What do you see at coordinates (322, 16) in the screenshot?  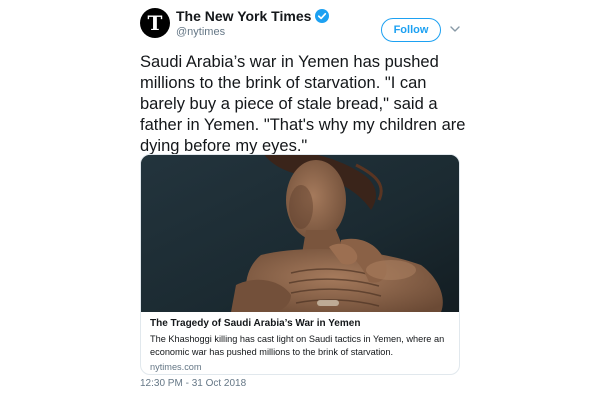 I see `verified-badge-icon` at bounding box center [322, 16].